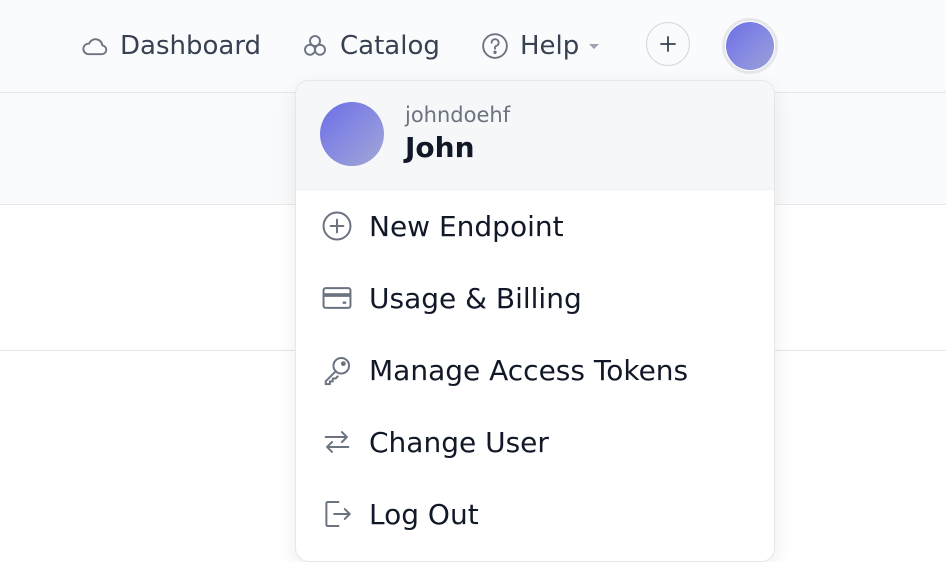 This screenshot has width=946, height=562. I want to click on nav-dashboard-link: Dashboard, so click(170, 46).